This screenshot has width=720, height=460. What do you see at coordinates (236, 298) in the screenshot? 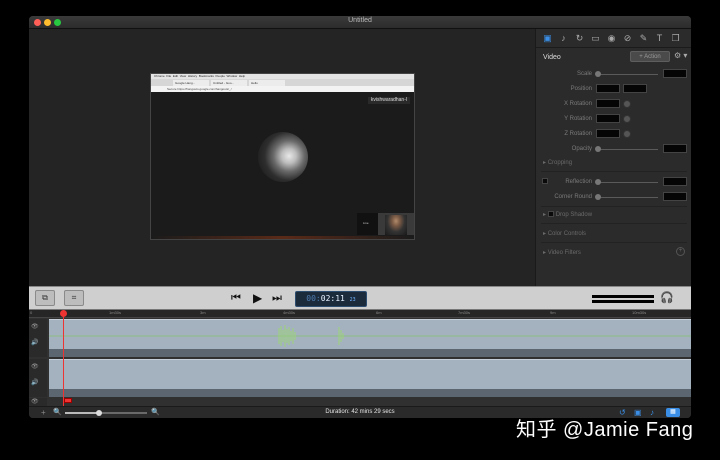
I see `rewind-button: ⏮` at bounding box center [236, 298].